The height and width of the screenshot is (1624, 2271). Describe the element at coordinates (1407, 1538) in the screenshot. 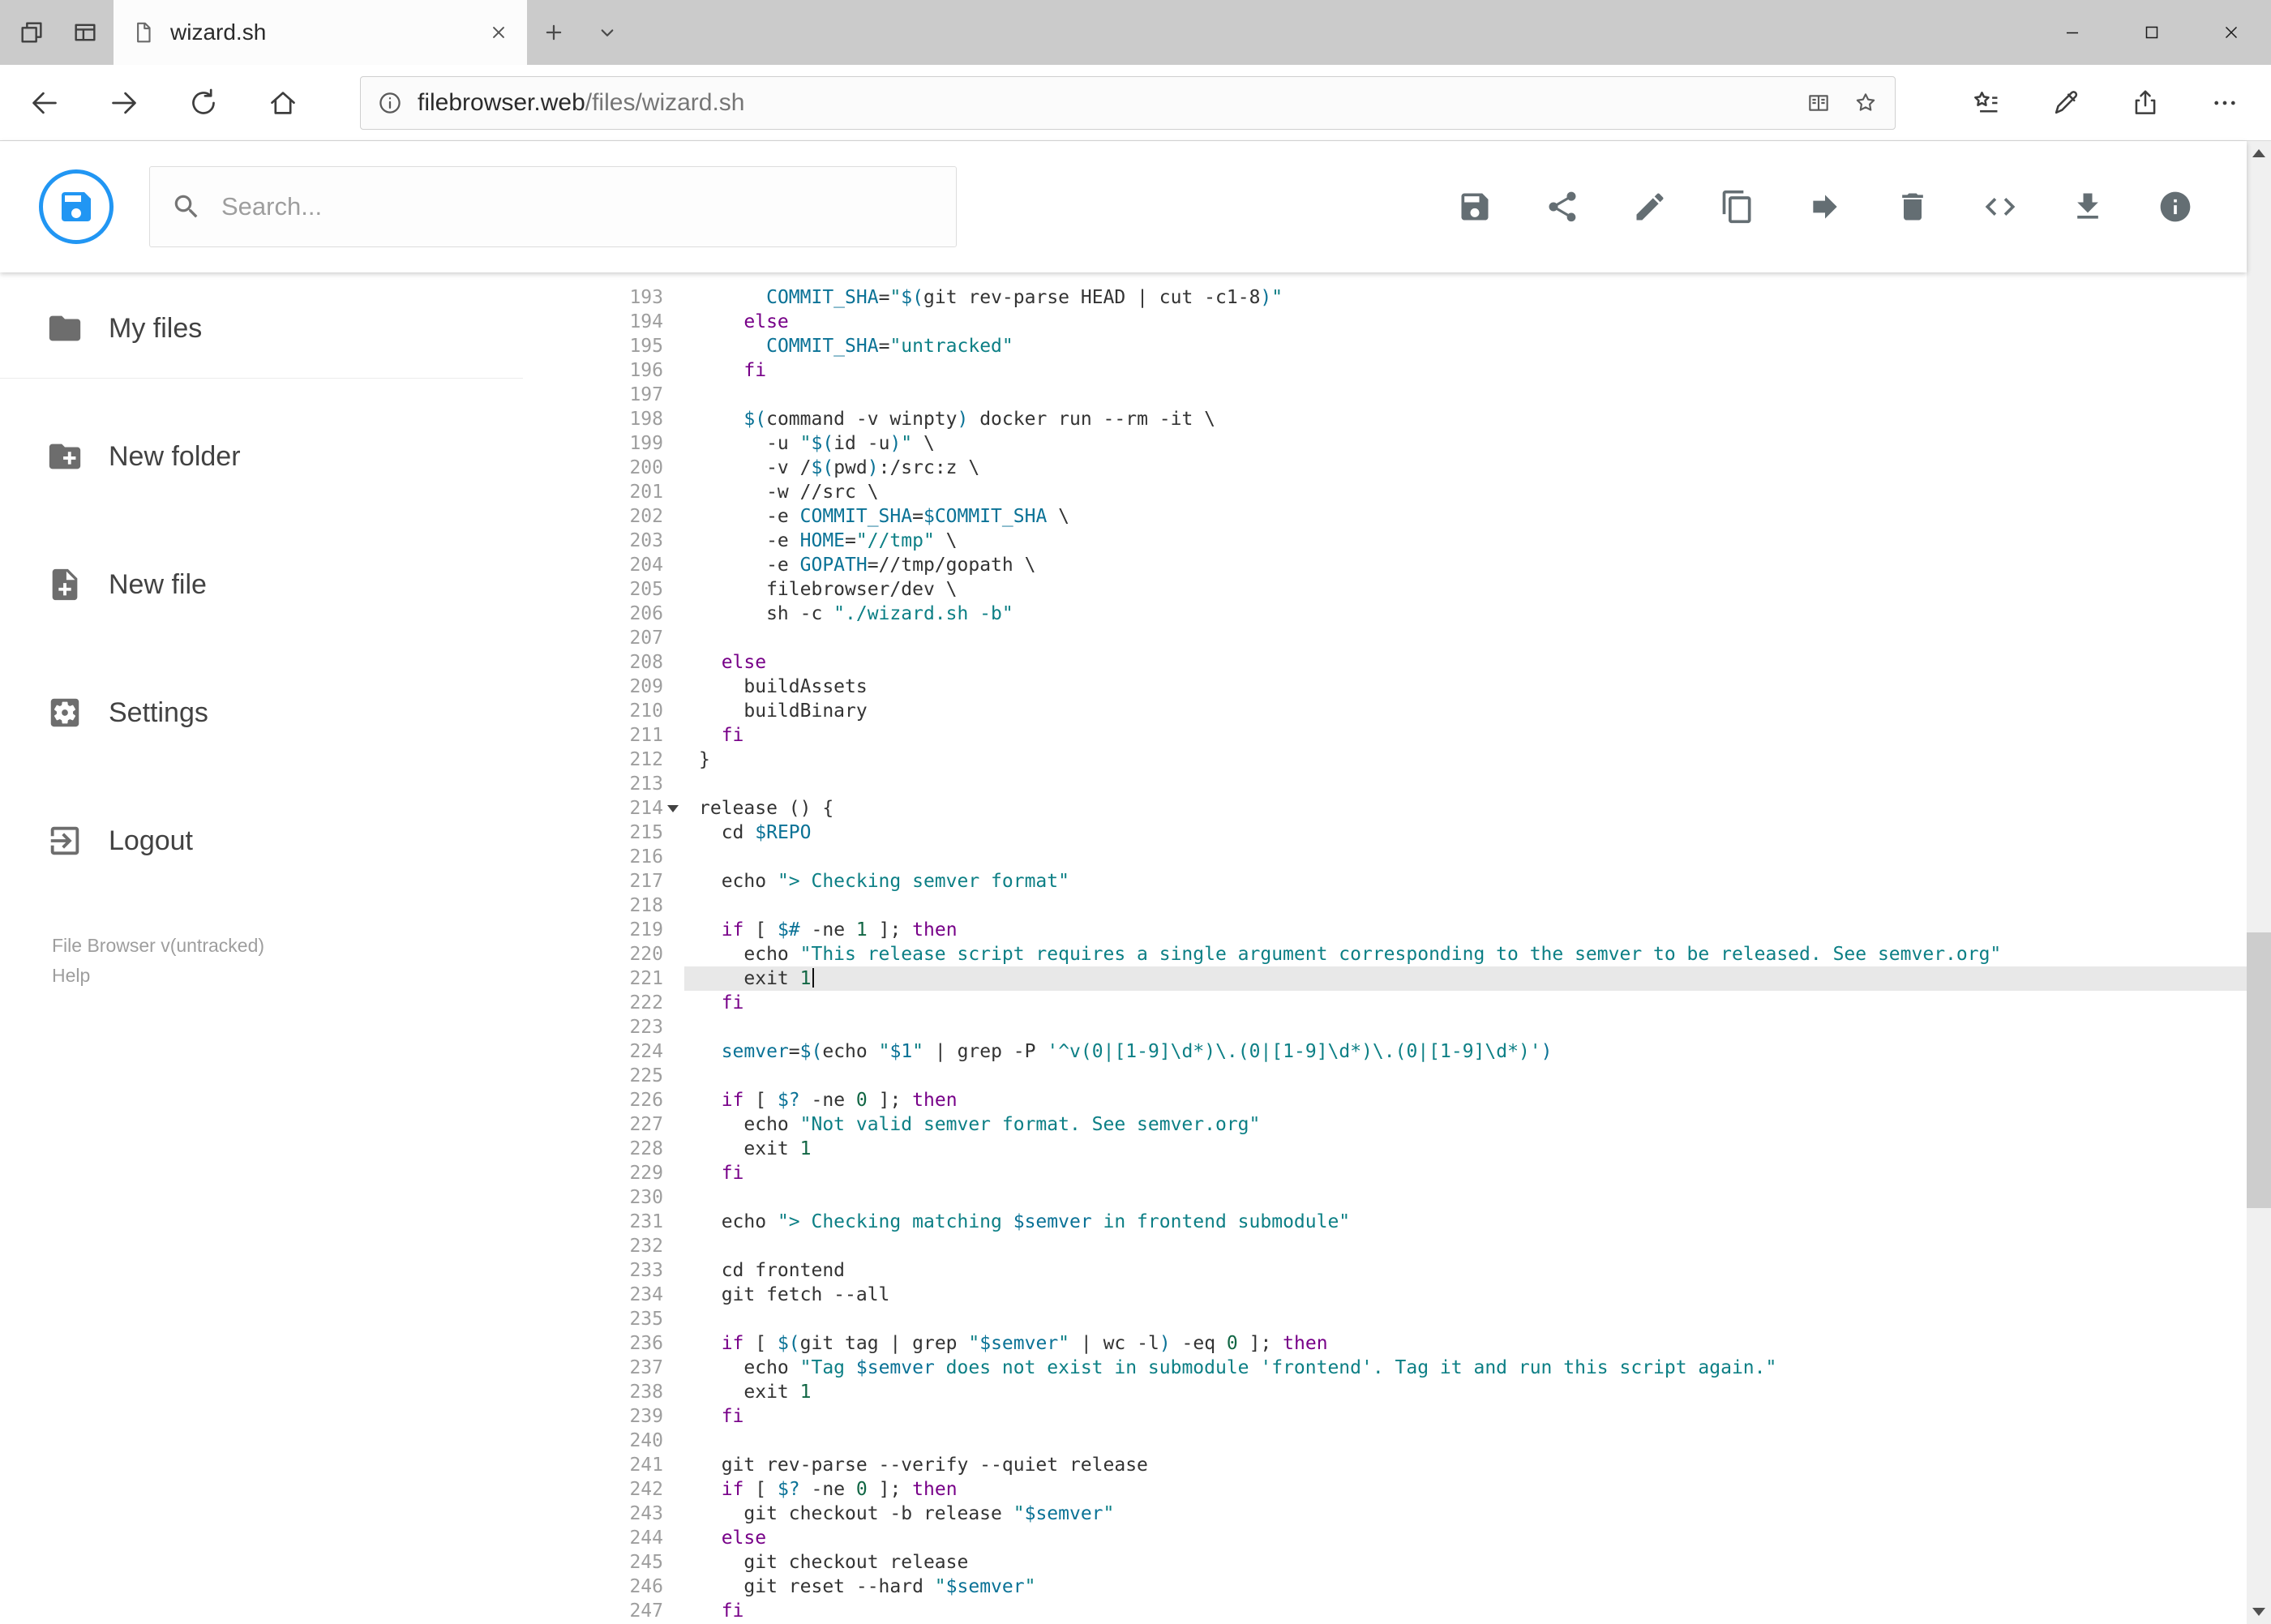

I see `code-line: 244 else` at that location.